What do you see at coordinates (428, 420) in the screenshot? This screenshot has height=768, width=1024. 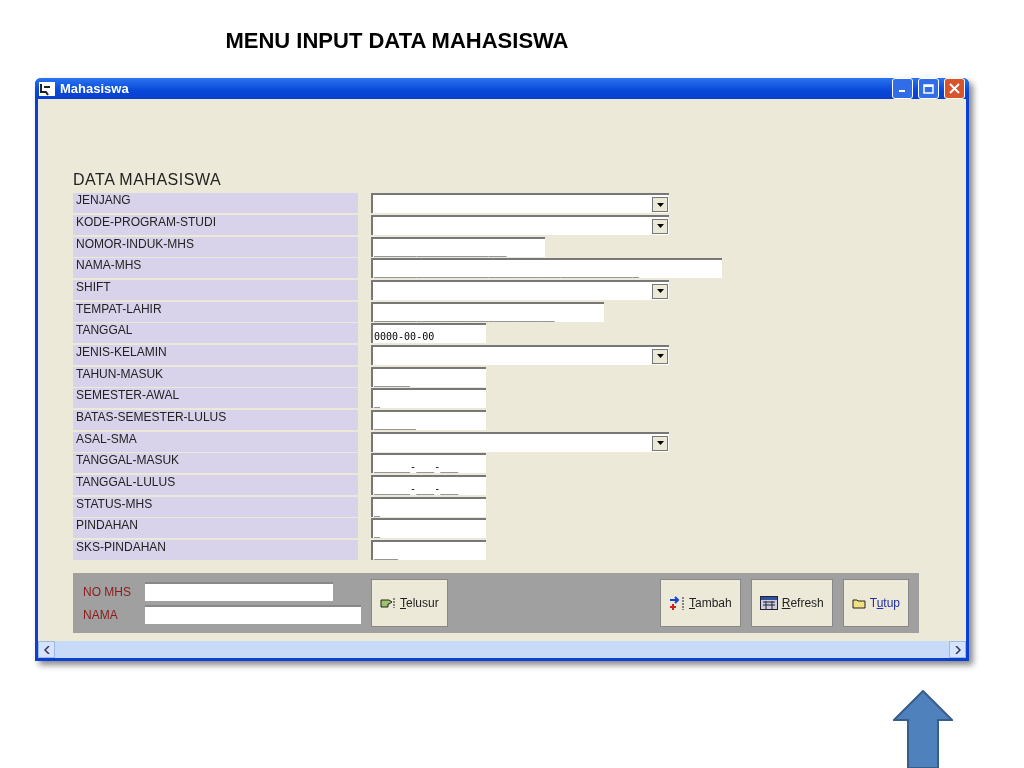 I see `input-field: _______` at bounding box center [428, 420].